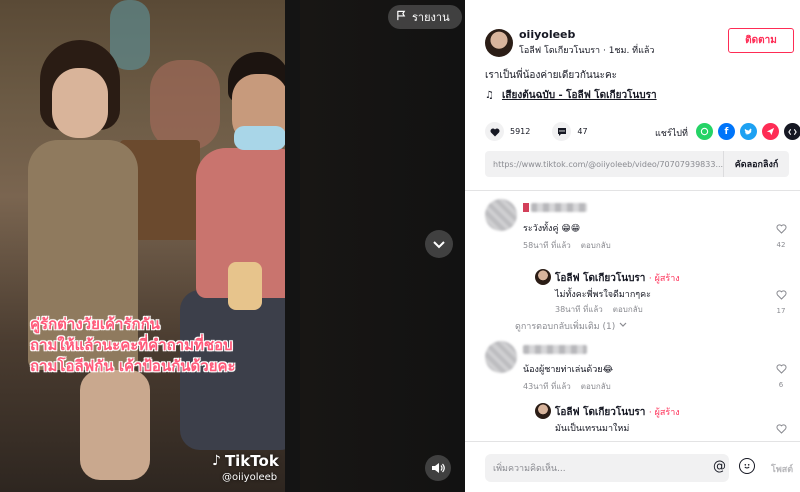  What do you see at coordinates (620, 468) in the screenshot?
I see `comment-input: เพิ่มความคิดเห็น... @` at bounding box center [620, 468].